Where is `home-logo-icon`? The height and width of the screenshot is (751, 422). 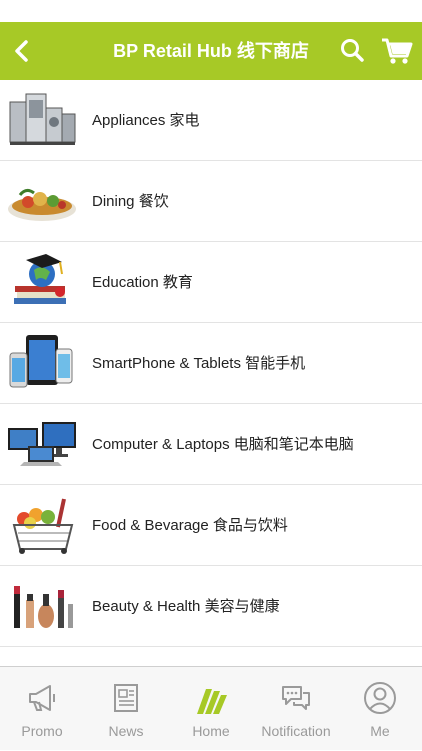
home-logo-icon is located at coordinates (212, 701).